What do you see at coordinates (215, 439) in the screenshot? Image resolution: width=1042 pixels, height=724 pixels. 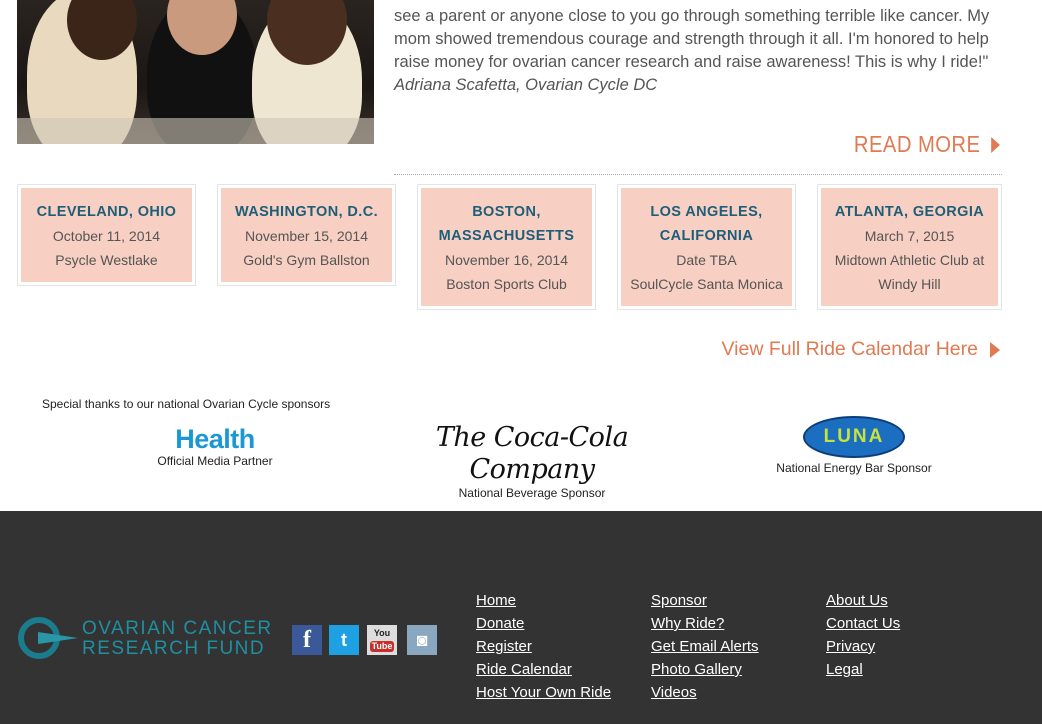 I see `health-logo: Health` at bounding box center [215, 439].